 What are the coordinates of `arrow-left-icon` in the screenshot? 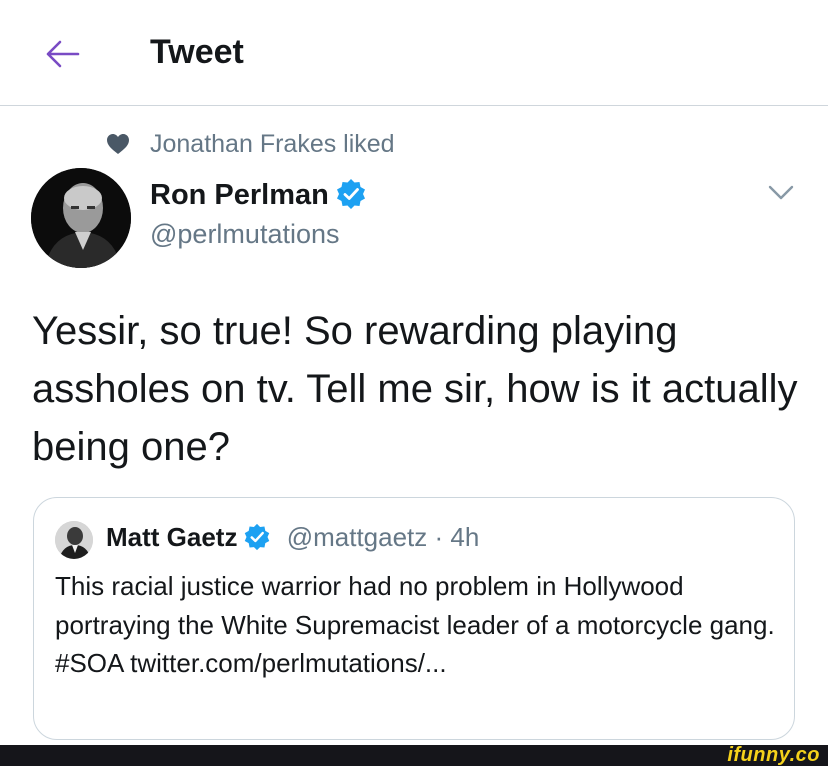 It's located at (62, 54).